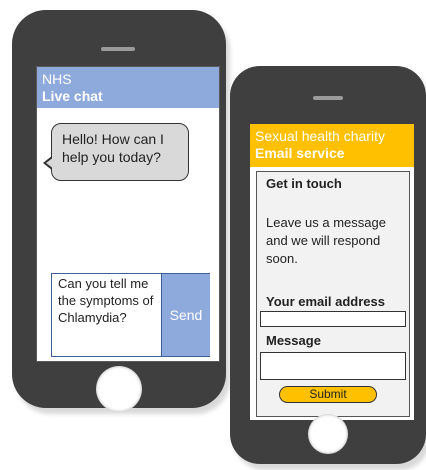 Image resolution: width=426 pixels, height=470 pixels. Describe the element at coordinates (320, 136) in the screenshot. I see `email-org-name: Sexual health charity` at that location.